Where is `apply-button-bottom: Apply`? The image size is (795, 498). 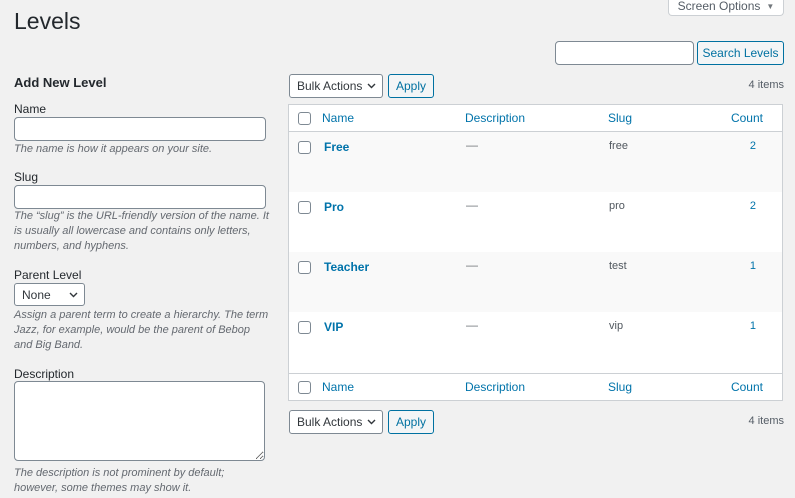
apply-button-bottom: Apply is located at coordinates (411, 422).